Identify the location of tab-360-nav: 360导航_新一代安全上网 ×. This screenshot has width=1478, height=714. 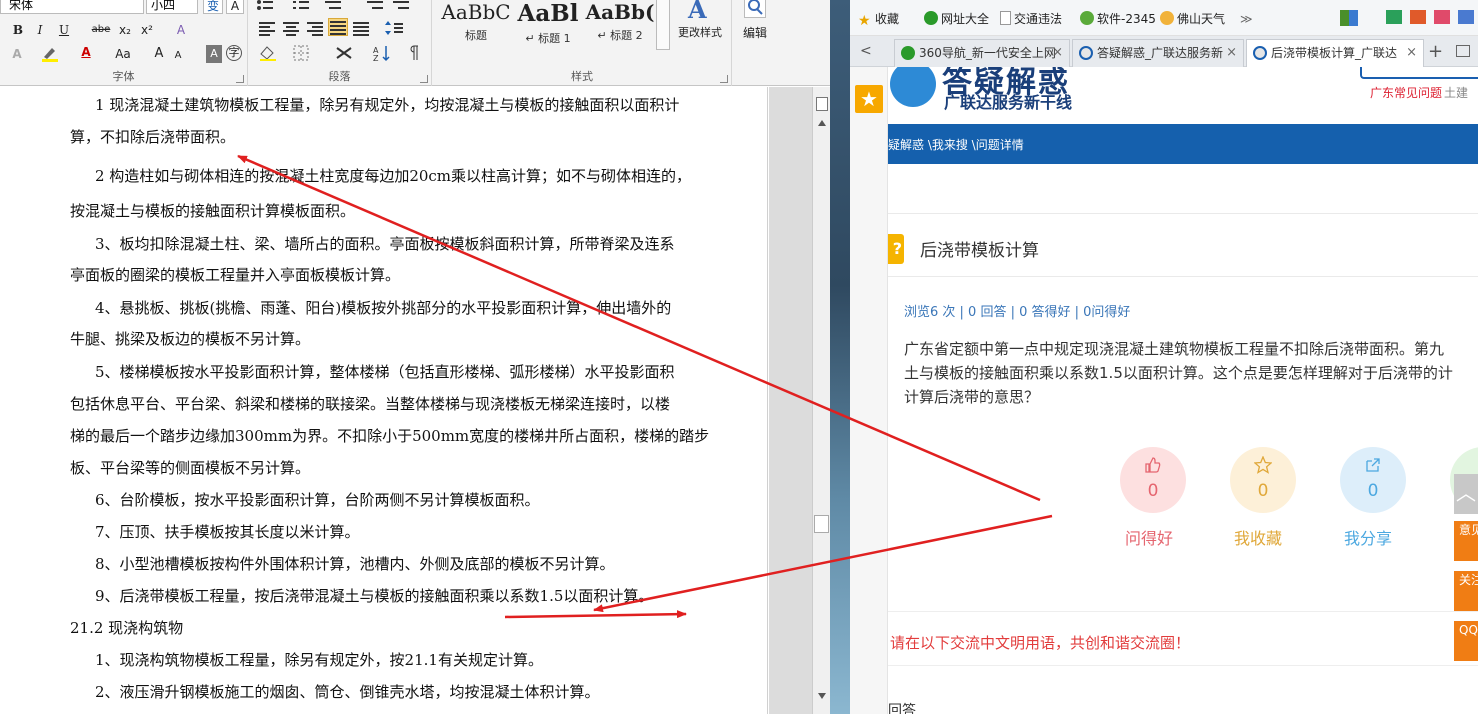
(982, 53).